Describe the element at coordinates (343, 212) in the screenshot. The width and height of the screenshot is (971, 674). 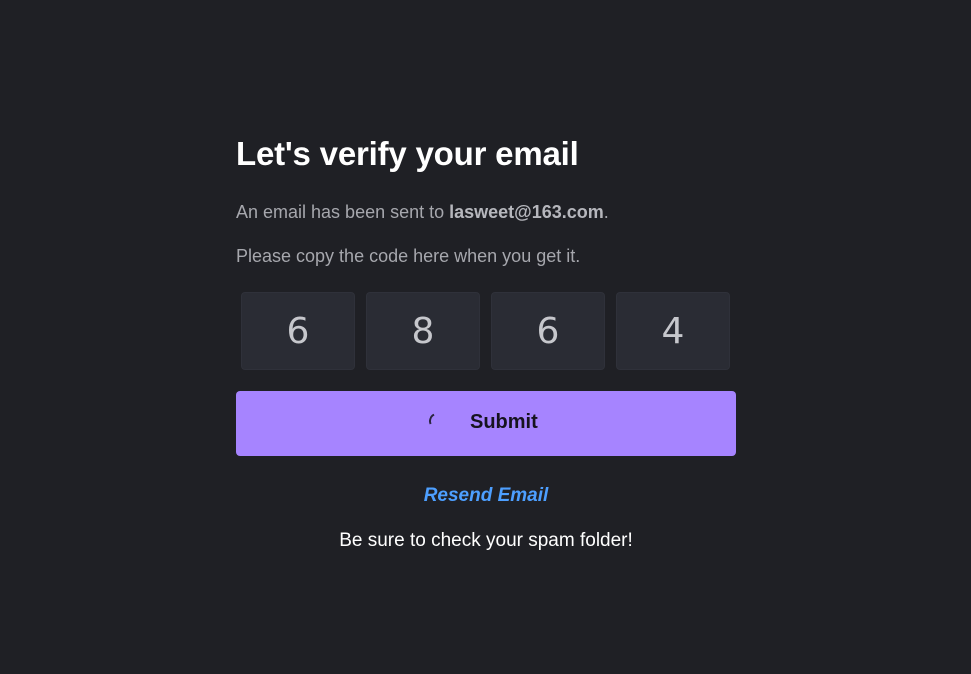
I see `email-sent-prefix: An email has been sent to` at that location.